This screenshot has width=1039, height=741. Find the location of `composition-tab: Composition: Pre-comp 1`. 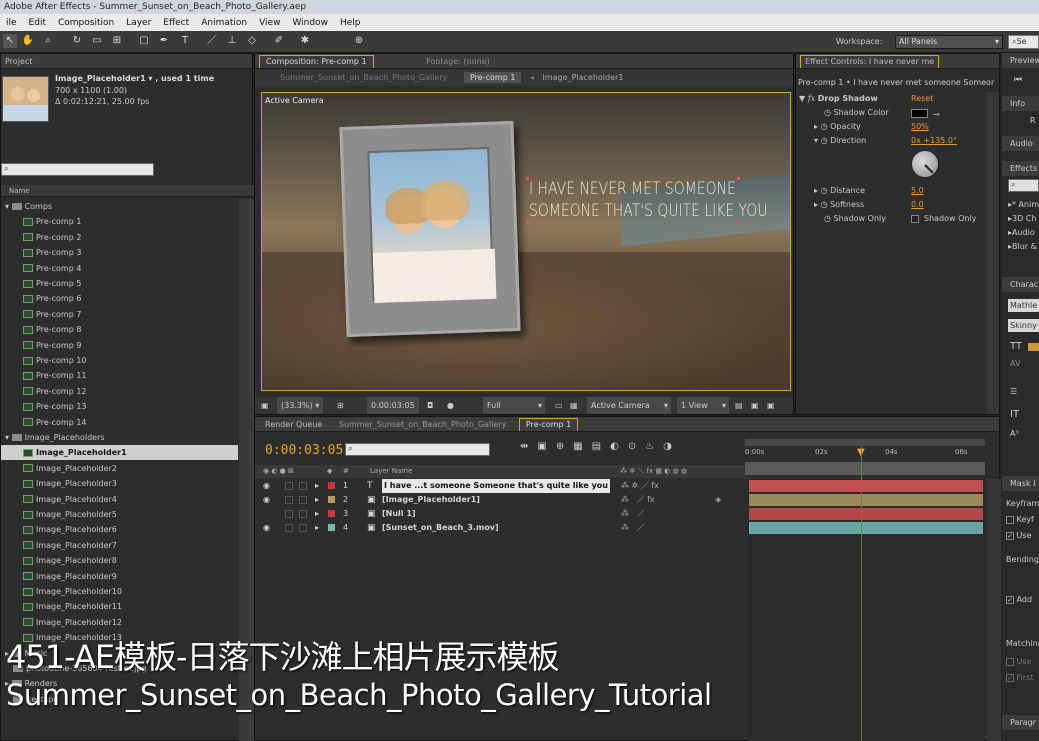

composition-tab: Composition: Pre-comp 1 is located at coordinates (316, 61).